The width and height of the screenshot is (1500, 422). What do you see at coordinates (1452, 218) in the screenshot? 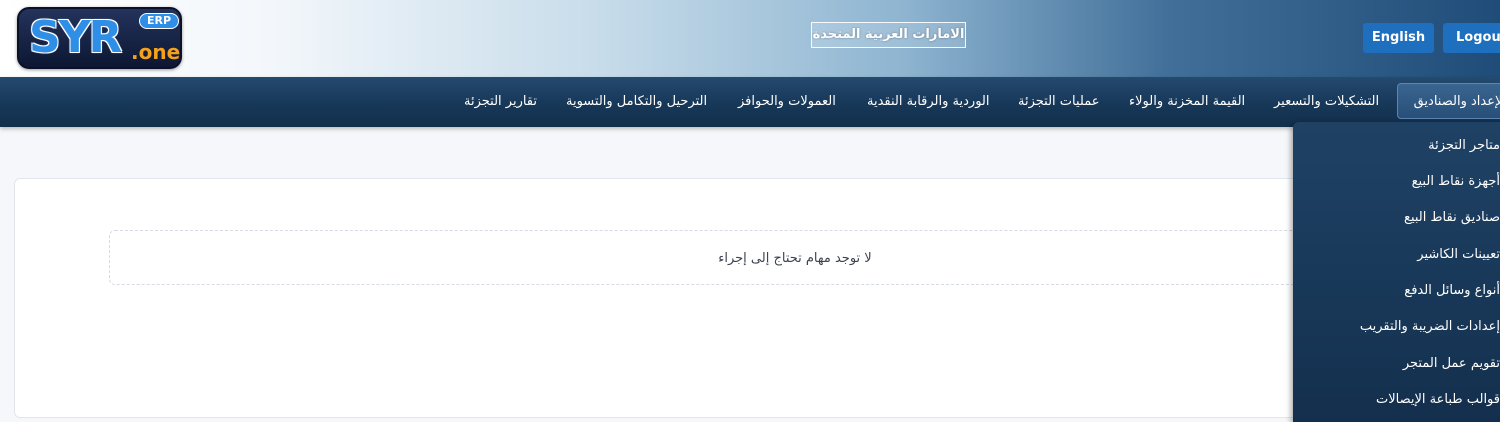
I see `dropdown-item-pos-tills: صناديق نقاط البيع` at bounding box center [1452, 218].